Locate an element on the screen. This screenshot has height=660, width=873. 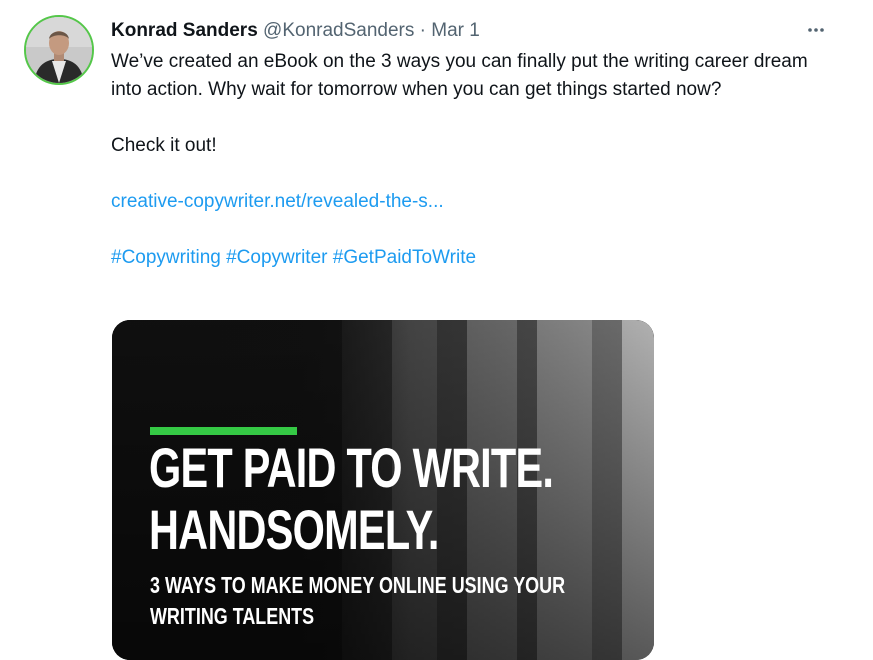
tweet-header: Konrad Sanders @KonradSanders · Mar 1 is located at coordinates (295, 31).